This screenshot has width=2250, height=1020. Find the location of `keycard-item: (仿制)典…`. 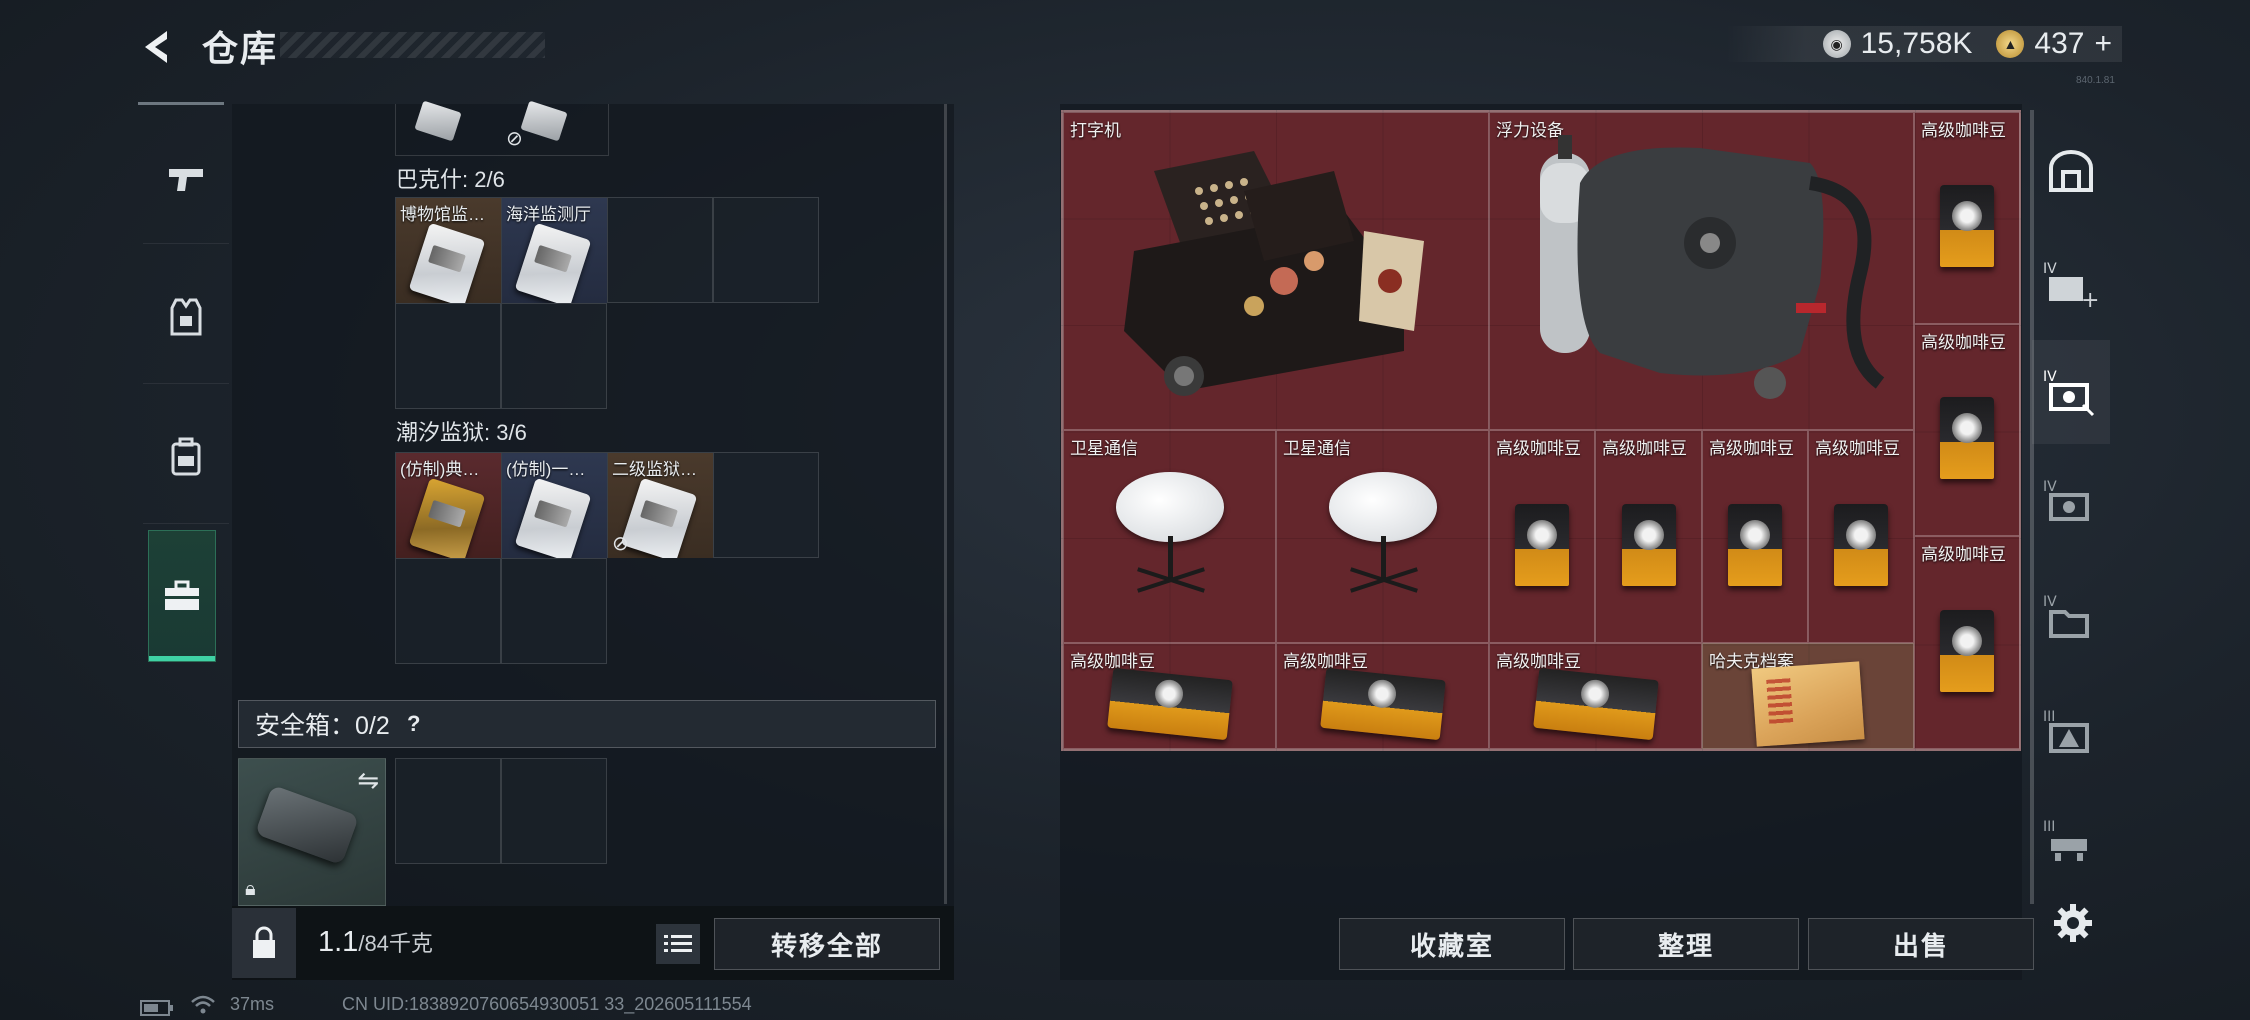

keycard-item: (仿制)典… is located at coordinates (448, 505).